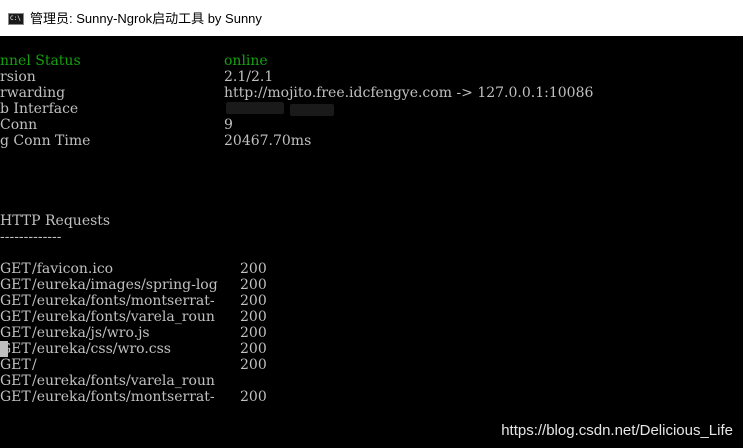 This screenshot has height=448, width=743. I want to click on console-app-icon: C:\, so click(16, 19).